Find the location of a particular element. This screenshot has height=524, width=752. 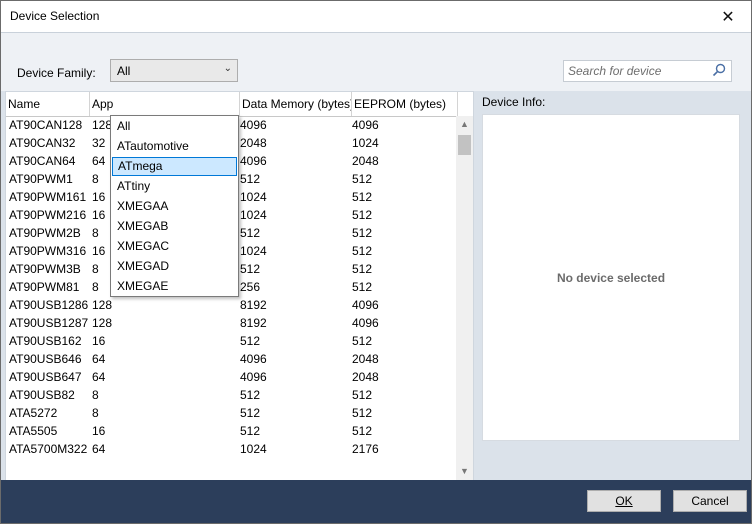

scroll-down-icon: ▼ is located at coordinates (464, 471).